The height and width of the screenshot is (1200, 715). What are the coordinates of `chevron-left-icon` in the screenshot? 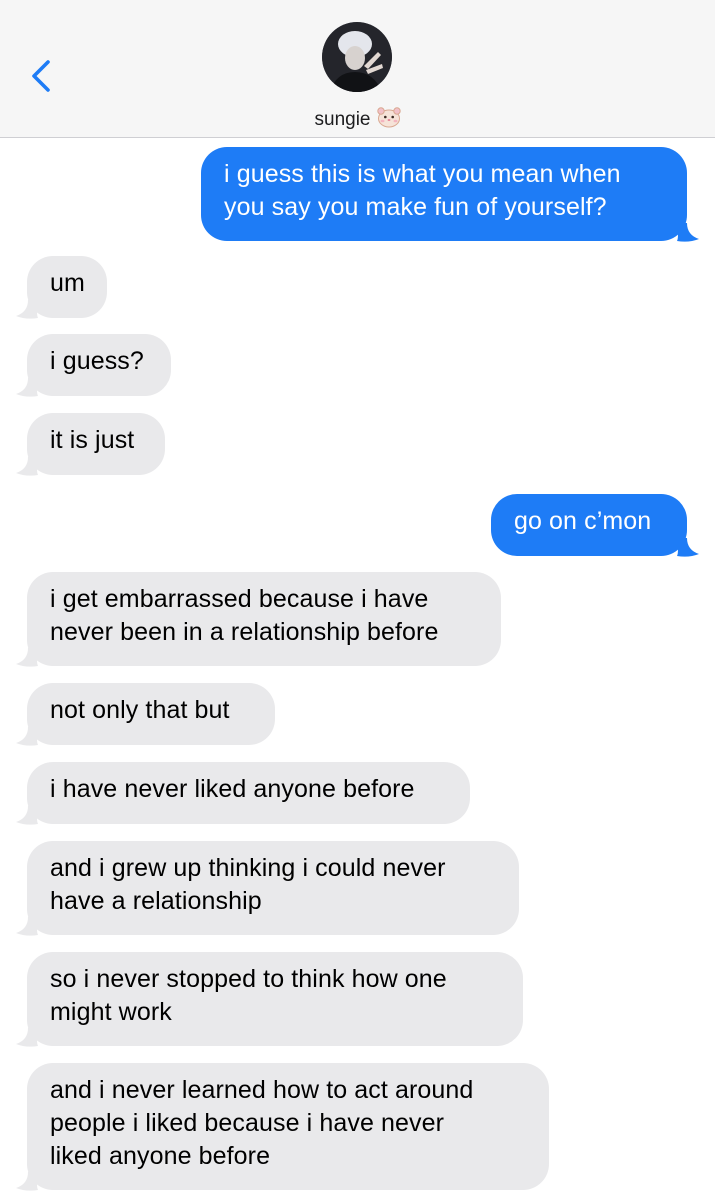 It's located at (43, 76).